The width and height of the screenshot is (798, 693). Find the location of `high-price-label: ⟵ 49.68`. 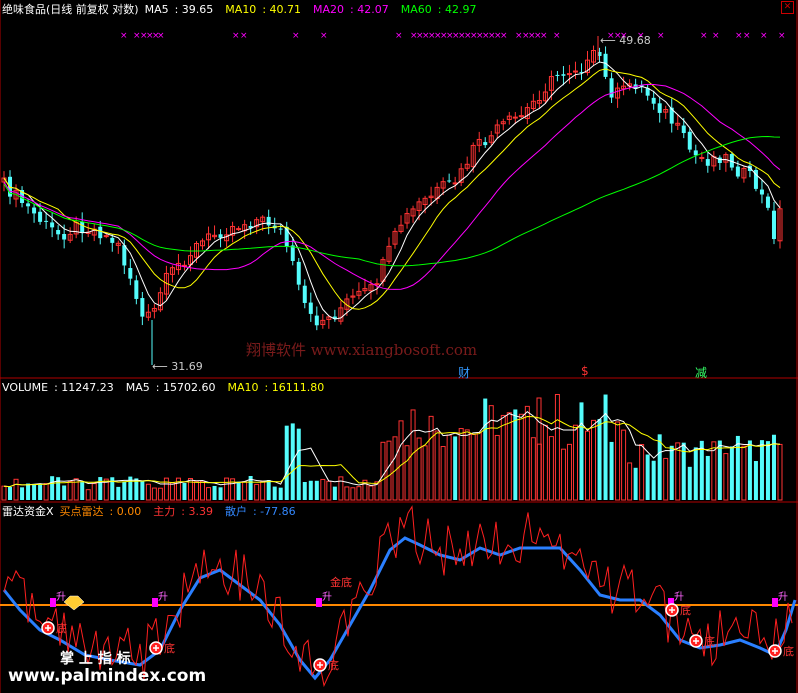

high-price-label: ⟵ 49.68 is located at coordinates (625, 40).